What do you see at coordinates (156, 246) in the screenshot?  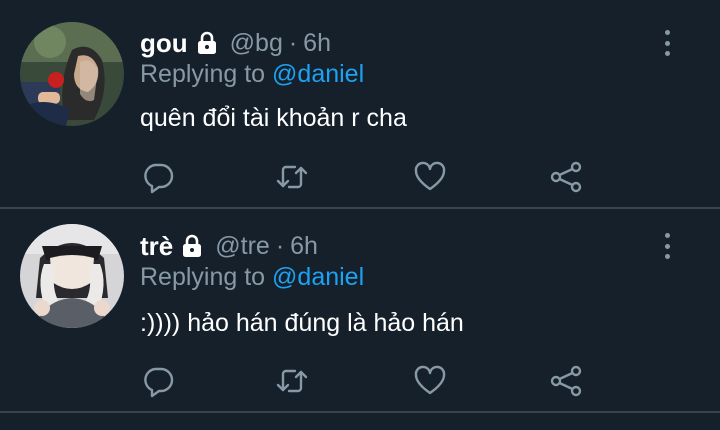 I see `display-name: trè` at bounding box center [156, 246].